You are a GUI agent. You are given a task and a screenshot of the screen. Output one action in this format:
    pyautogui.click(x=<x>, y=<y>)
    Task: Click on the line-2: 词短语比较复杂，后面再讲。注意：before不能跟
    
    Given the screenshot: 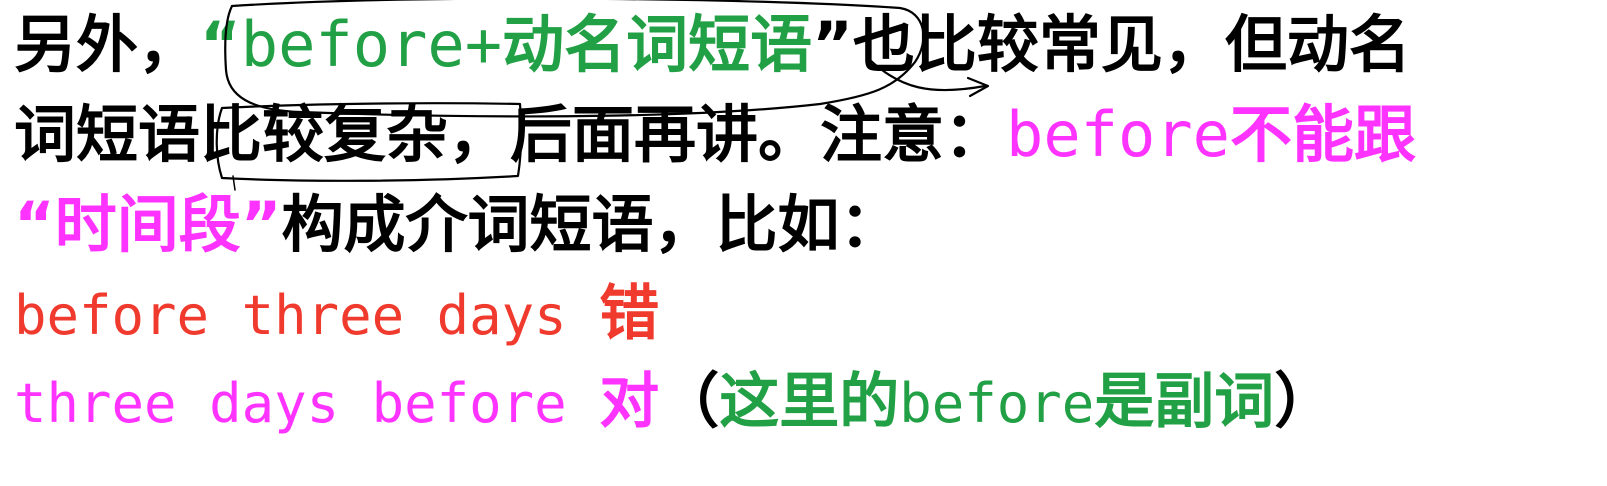 What is the action you would take?
    pyautogui.click(x=715, y=135)
    